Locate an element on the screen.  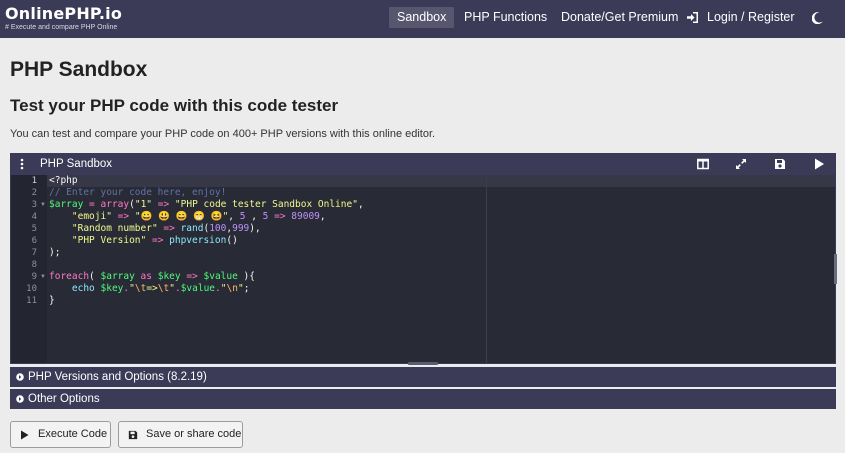
code-token: ){ is located at coordinates (246, 276).